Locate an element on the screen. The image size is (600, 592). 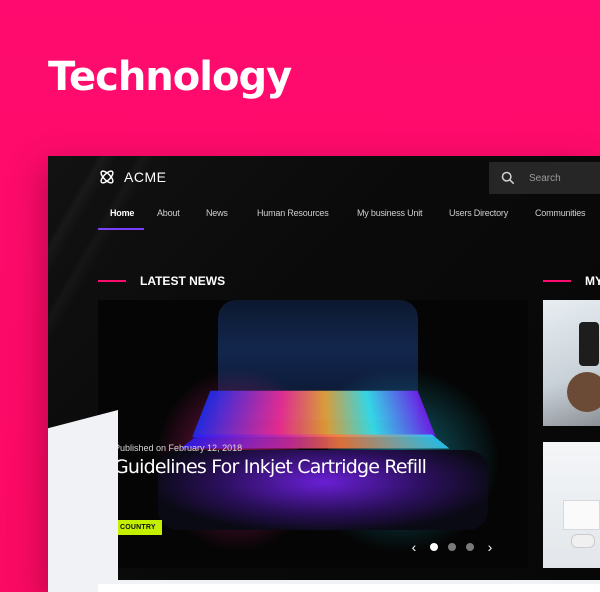
chevron-right-icon: › is located at coordinates (490, 547).